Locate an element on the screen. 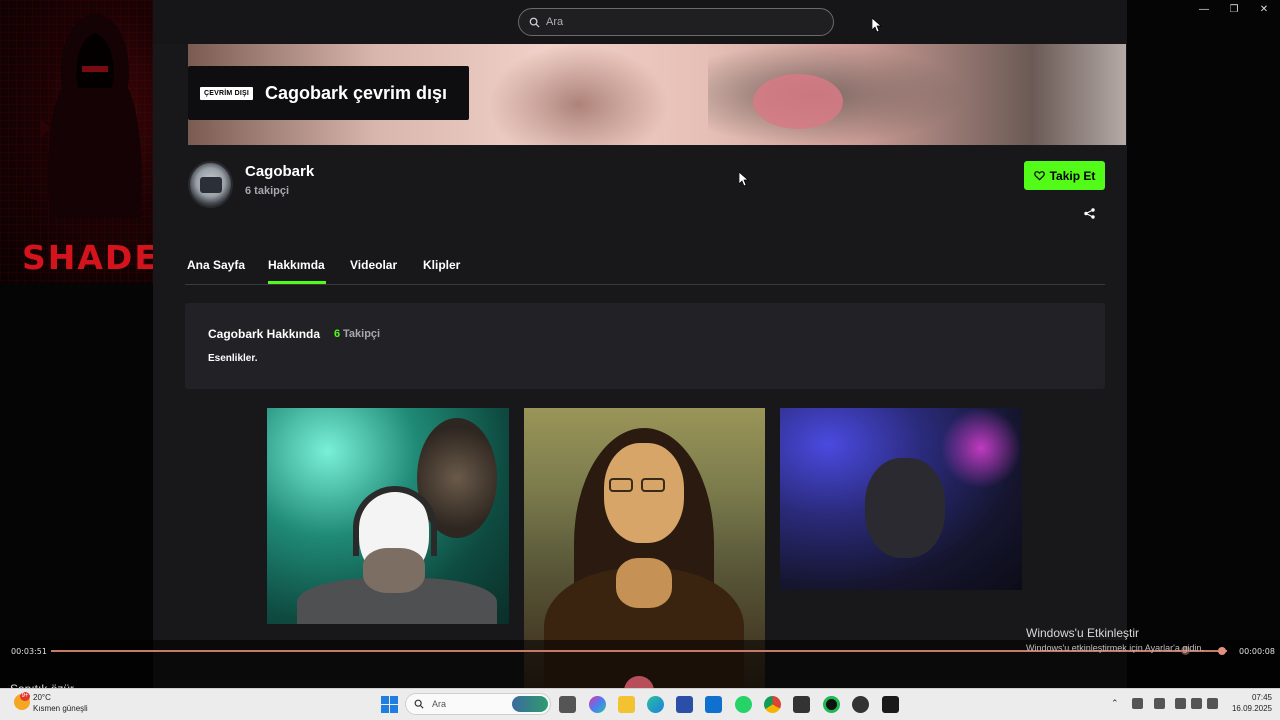 The width and height of the screenshot is (1280, 720). microphone-icon is located at coordinates (1159, 703).